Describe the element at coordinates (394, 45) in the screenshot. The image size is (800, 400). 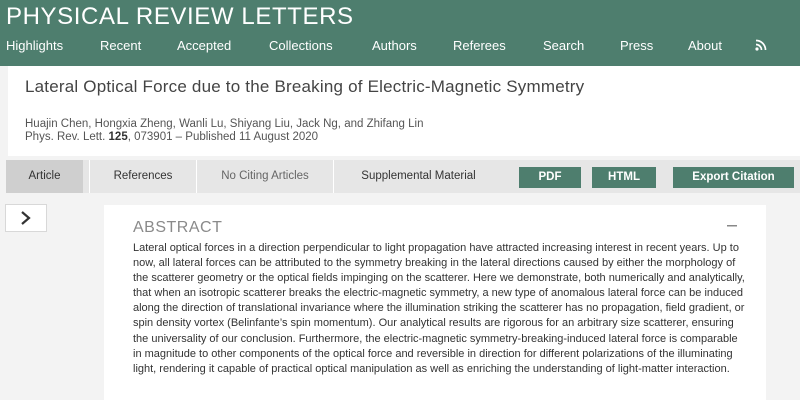
I see `nav-authors: Authors` at that location.